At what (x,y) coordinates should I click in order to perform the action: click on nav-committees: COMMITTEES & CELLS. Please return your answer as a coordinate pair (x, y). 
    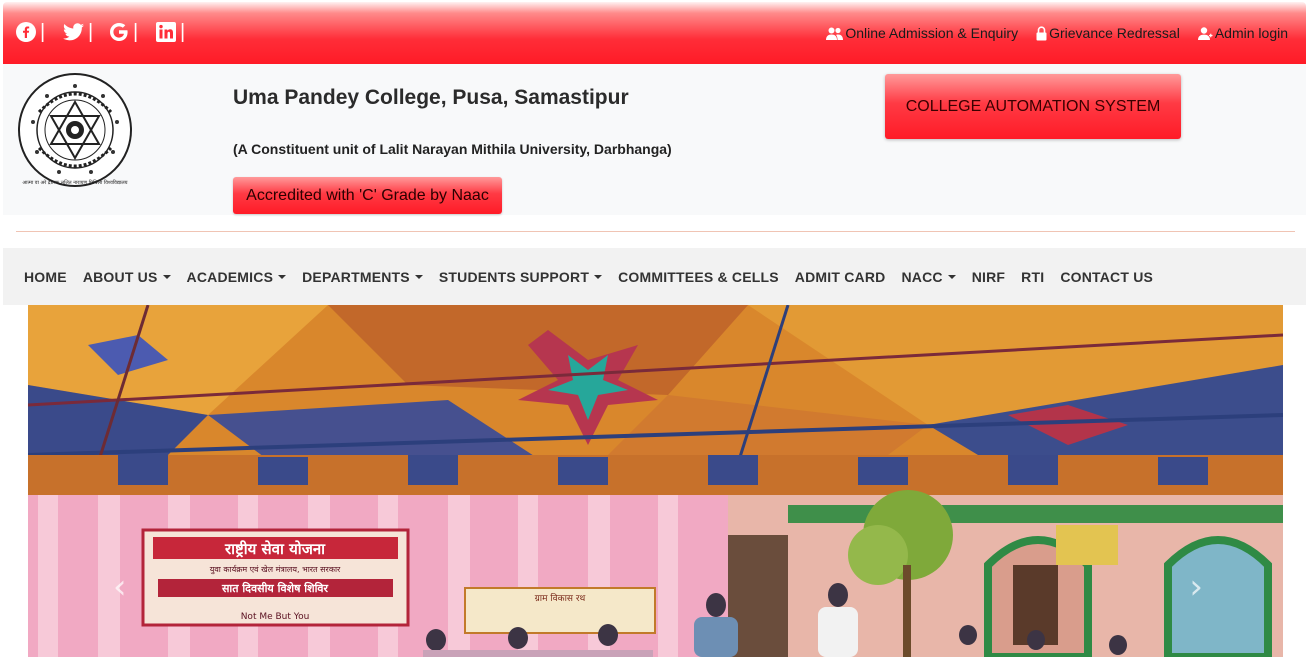
    Looking at the image, I should click on (698, 277).